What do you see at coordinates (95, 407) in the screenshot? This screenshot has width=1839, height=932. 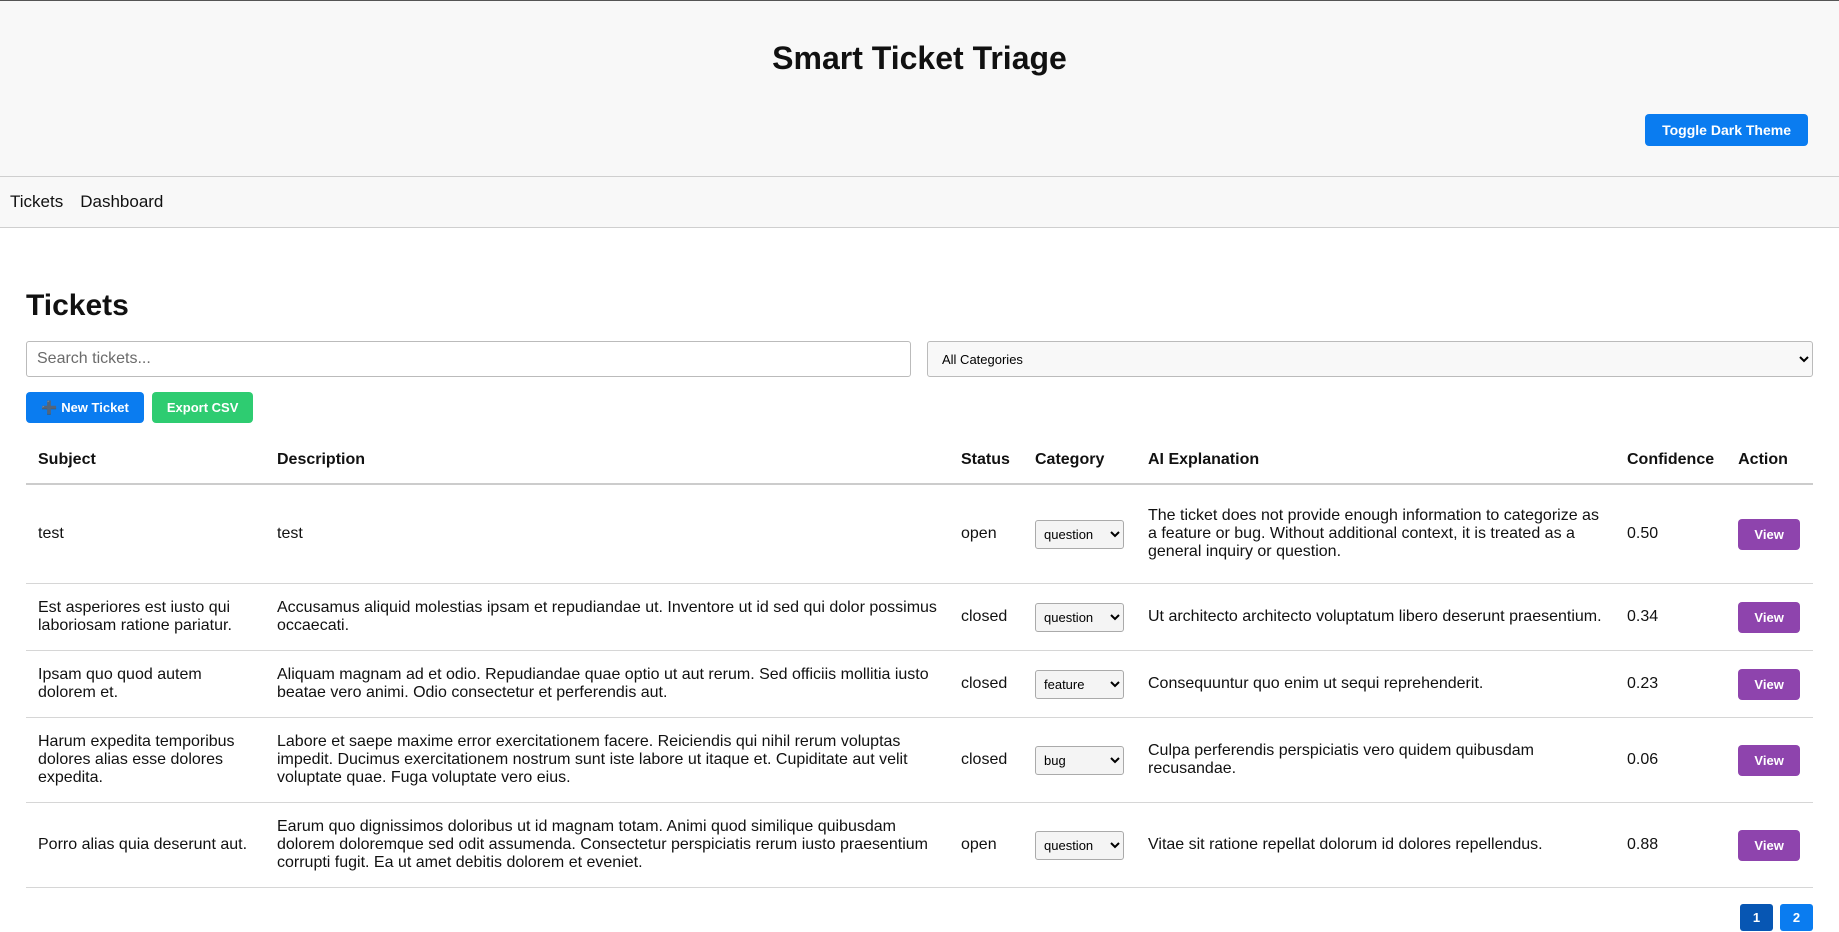 I see `new-ticket-label: New Ticket` at bounding box center [95, 407].